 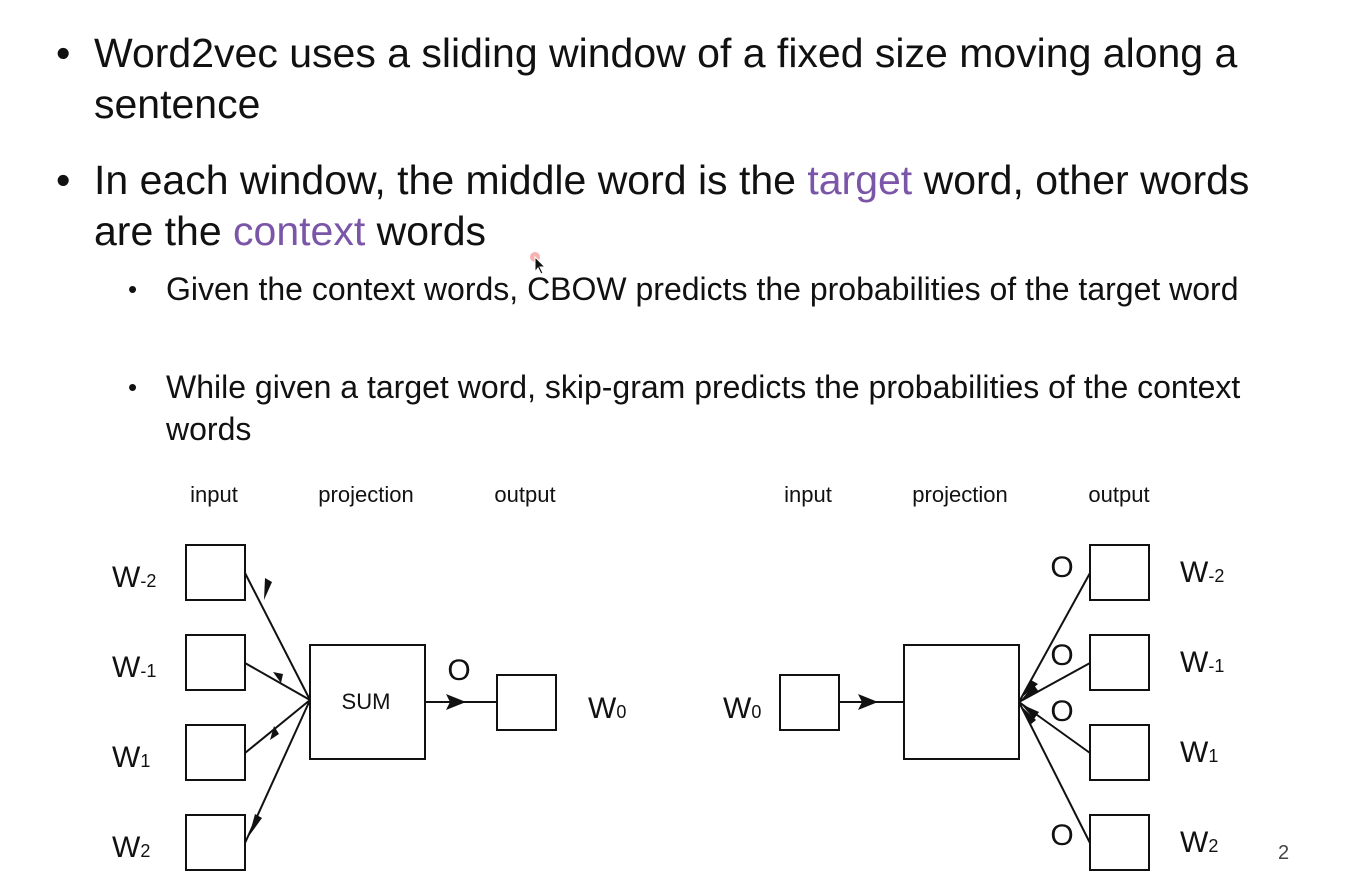 What do you see at coordinates (1199, 842) in the screenshot?
I see `skipgram-output-label: W2` at bounding box center [1199, 842].